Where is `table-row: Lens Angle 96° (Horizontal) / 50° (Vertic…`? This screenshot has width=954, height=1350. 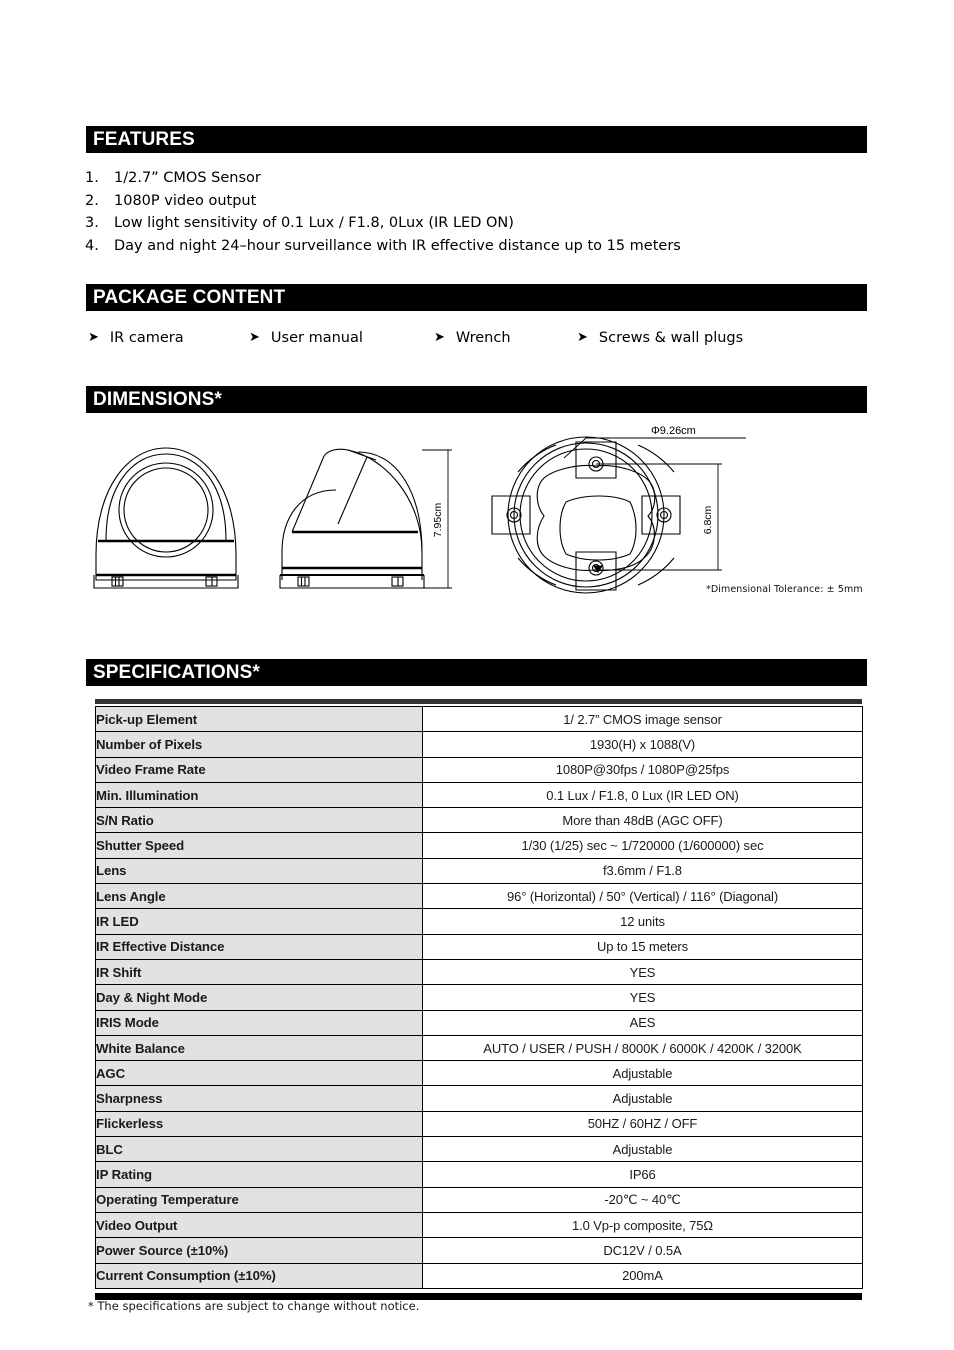 table-row: Lens Angle 96° (Horizontal) / 50° (Vertic… is located at coordinates (479, 896).